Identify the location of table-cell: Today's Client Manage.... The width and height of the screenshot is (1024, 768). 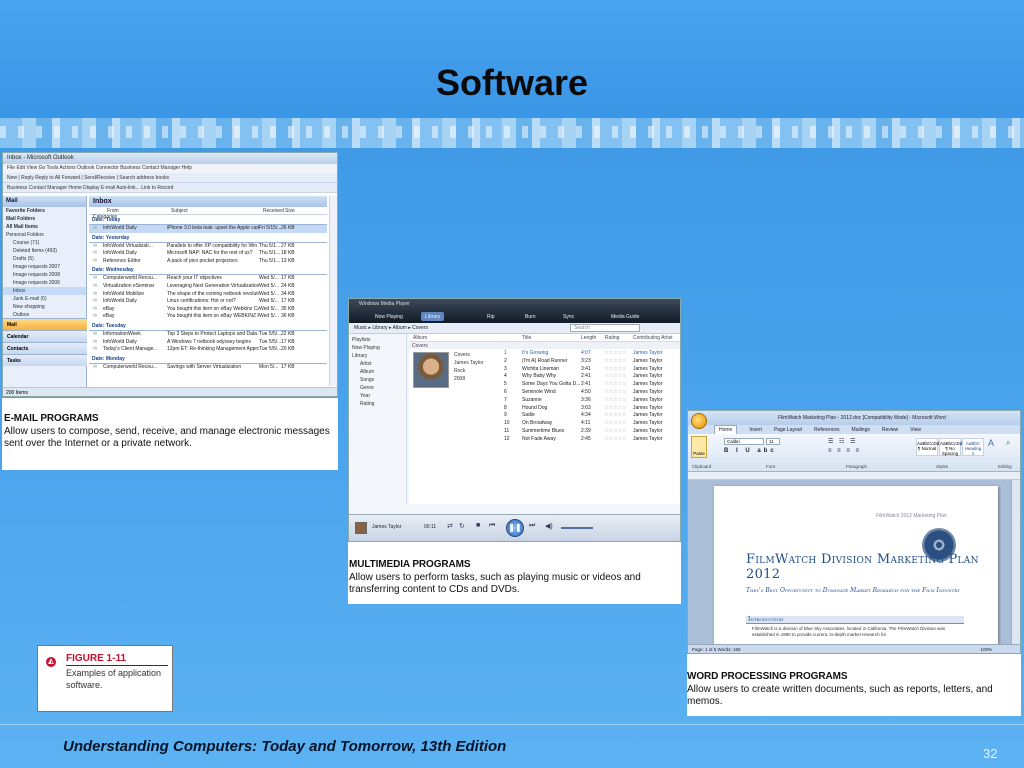
(130, 349).